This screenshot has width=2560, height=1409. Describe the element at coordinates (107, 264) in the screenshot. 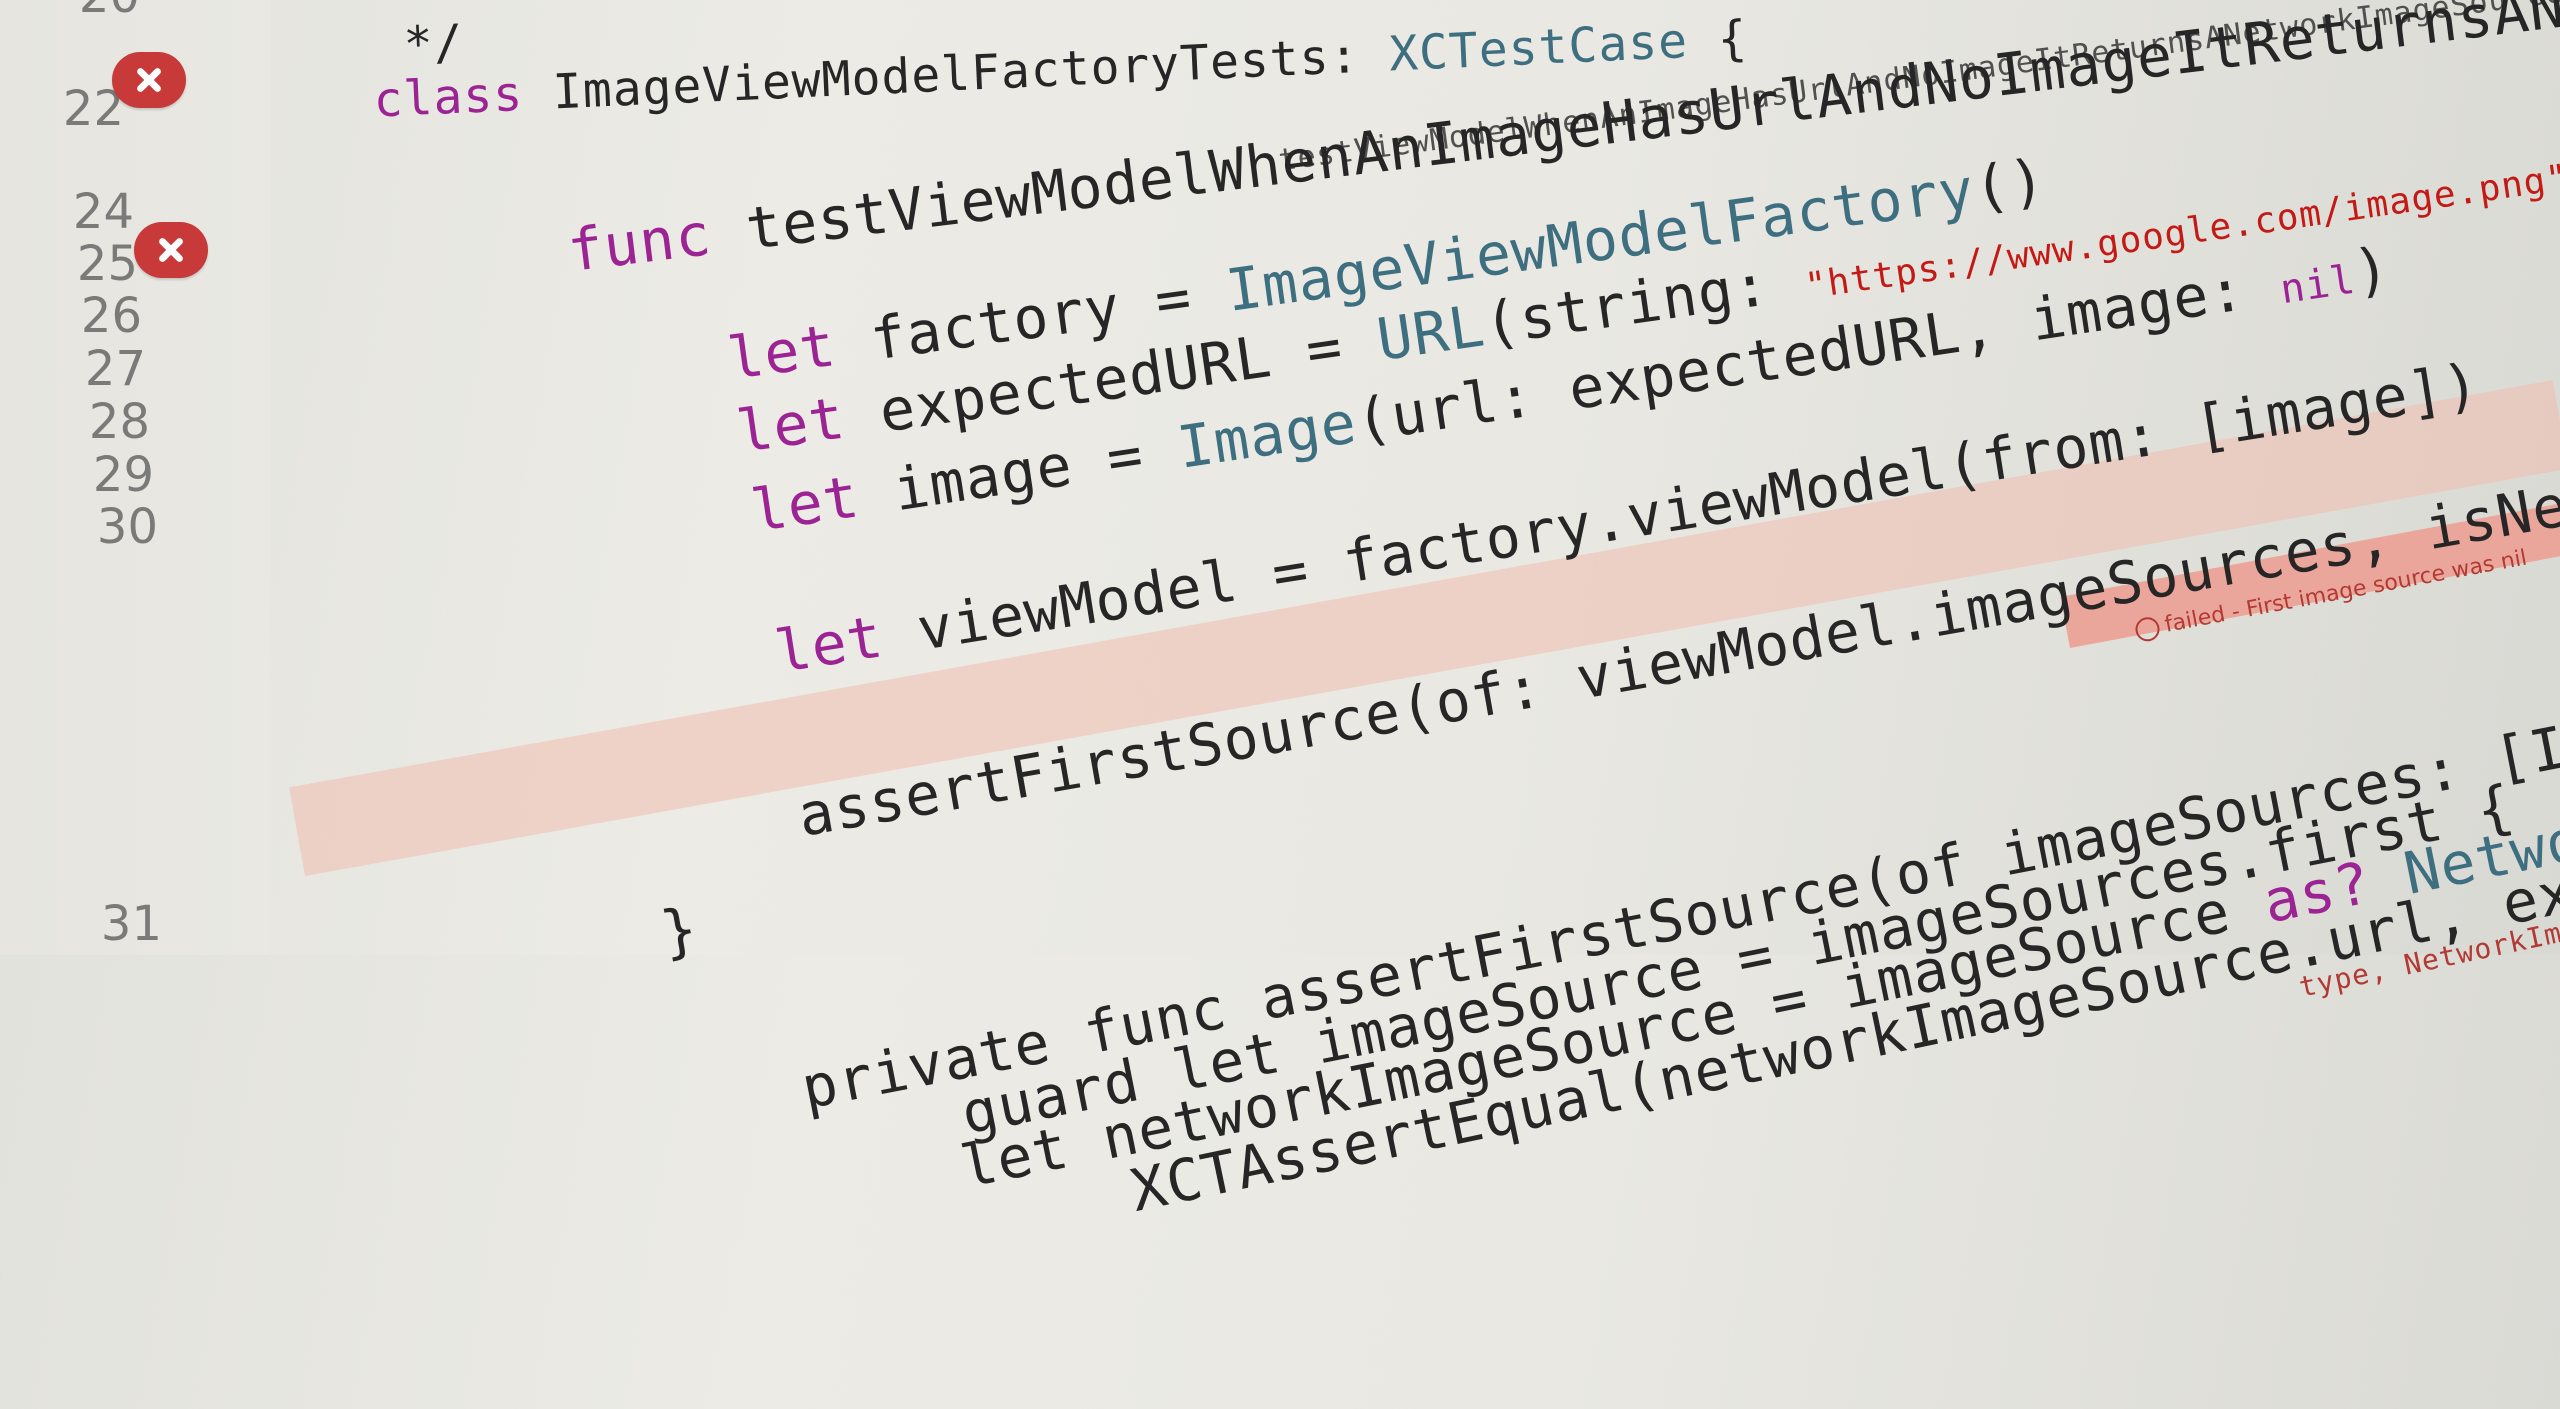

I see `line-number: 25` at that location.